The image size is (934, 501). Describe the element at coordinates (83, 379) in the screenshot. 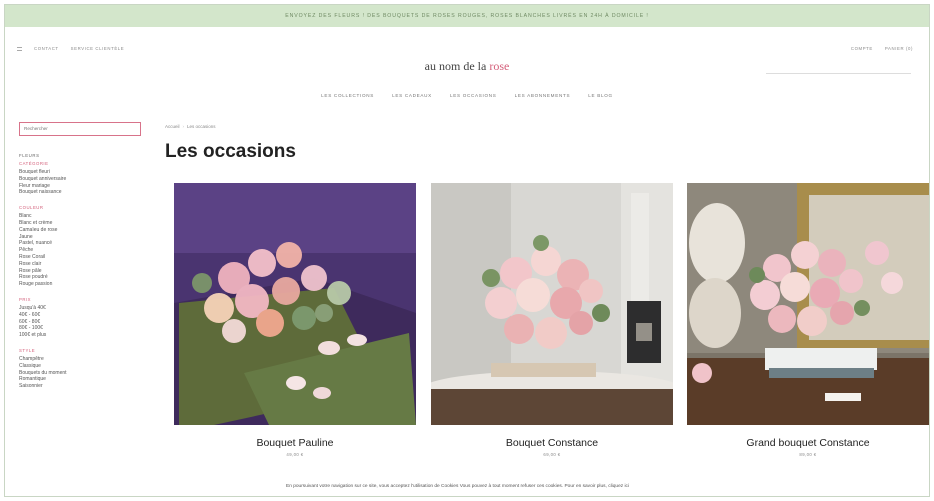

I see `filter-item: Romantique` at that location.